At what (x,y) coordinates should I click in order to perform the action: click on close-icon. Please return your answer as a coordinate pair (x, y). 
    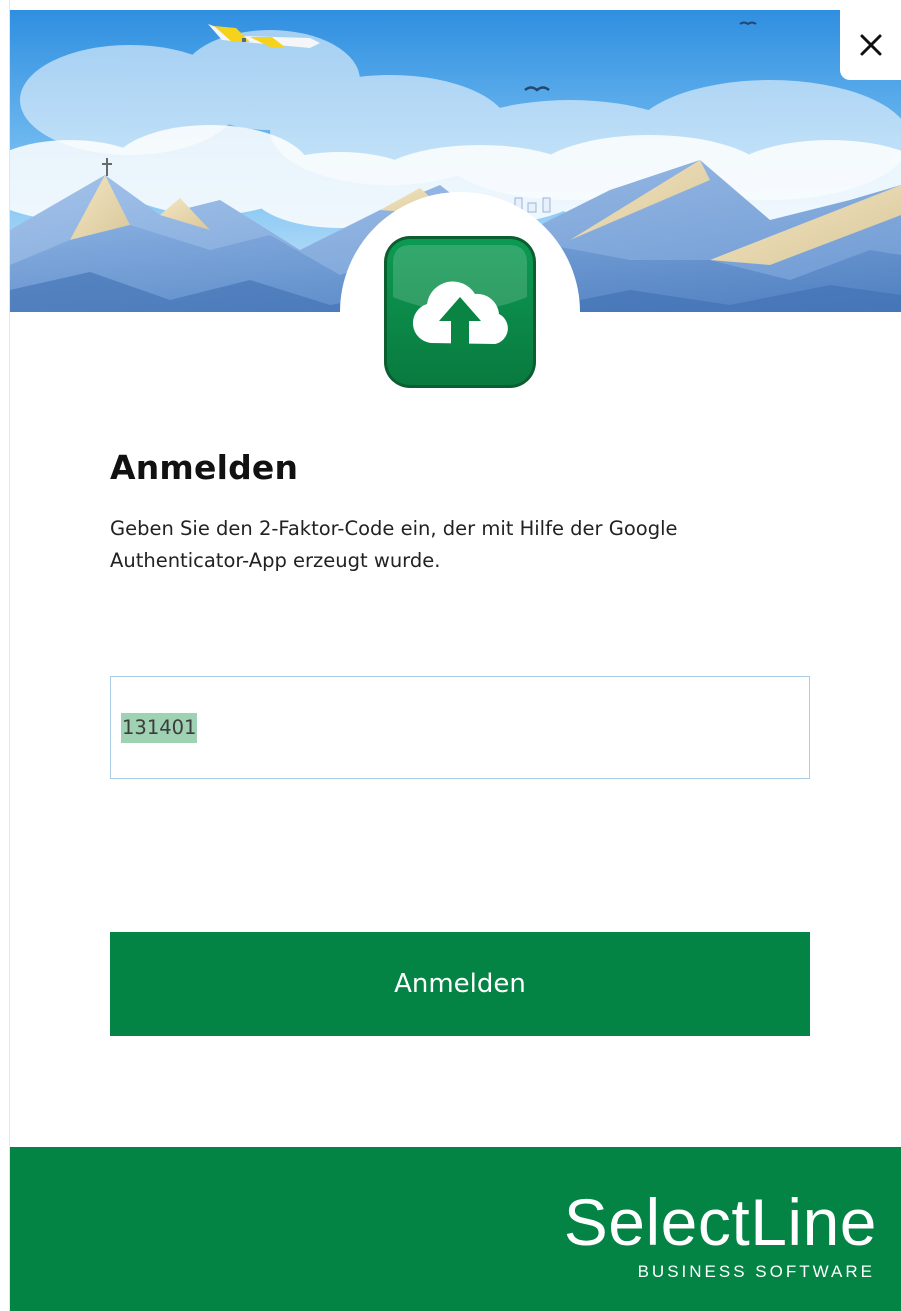
    Looking at the image, I should click on (870, 45).